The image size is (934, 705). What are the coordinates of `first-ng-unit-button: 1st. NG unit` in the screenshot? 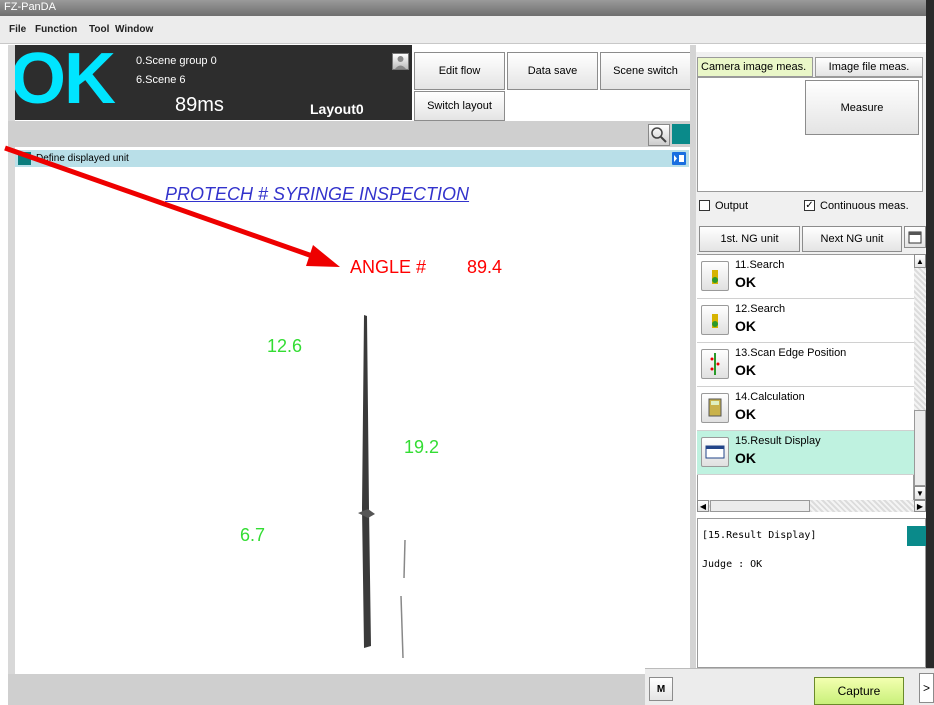 It's located at (749, 239).